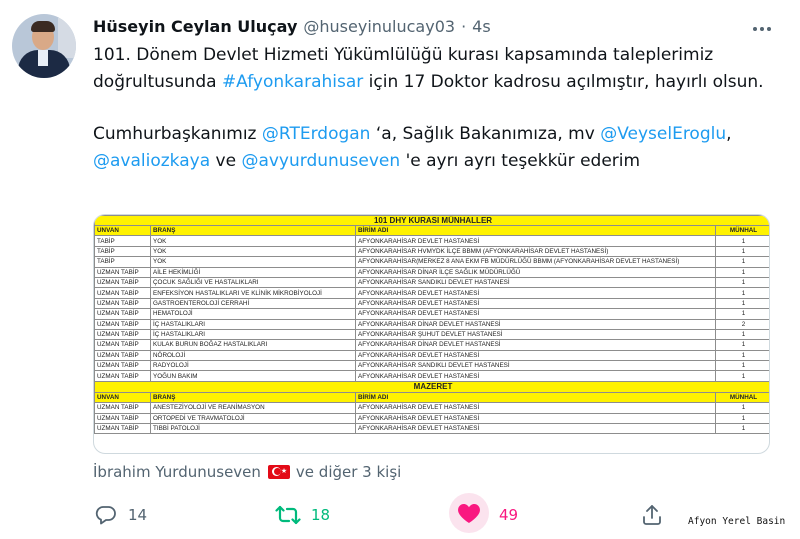 This screenshot has height=539, width=800. I want to click on cell-munhal: 2, so click(741, 324).